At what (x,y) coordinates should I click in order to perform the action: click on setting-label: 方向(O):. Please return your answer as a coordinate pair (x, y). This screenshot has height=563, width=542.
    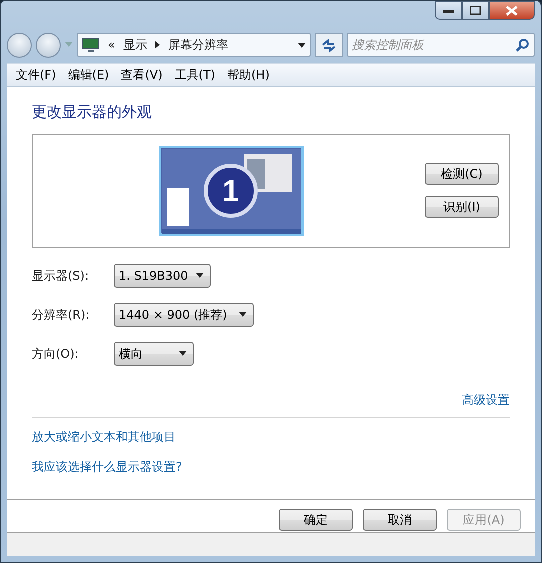
    Looking at the image, I should click on (56, 354).